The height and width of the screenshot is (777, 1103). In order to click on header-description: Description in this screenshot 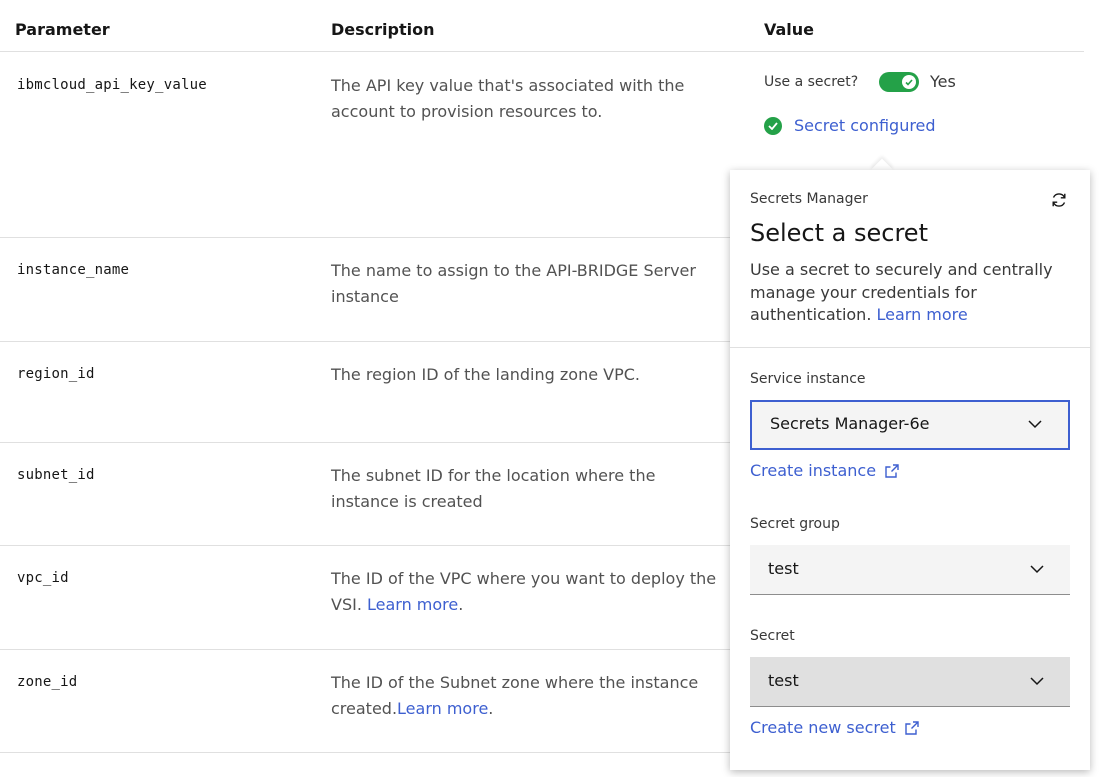, I will do `click(383, 29)`.